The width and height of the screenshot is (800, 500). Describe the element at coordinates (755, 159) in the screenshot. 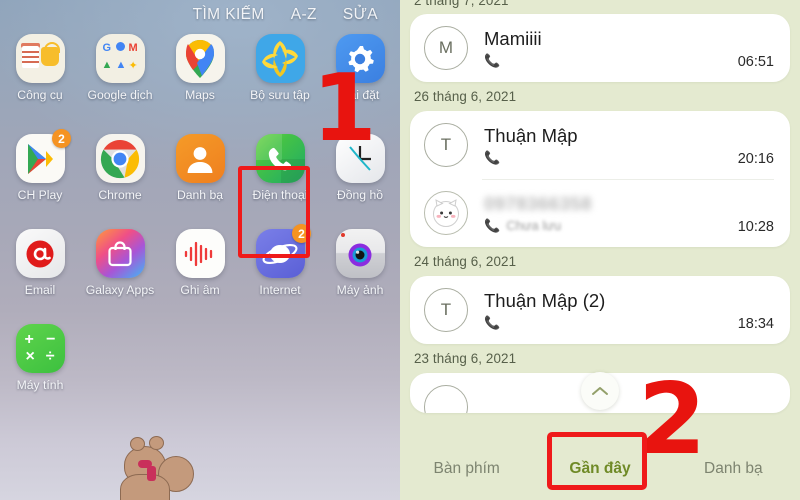

I see `call-time: 20:16` at that location.